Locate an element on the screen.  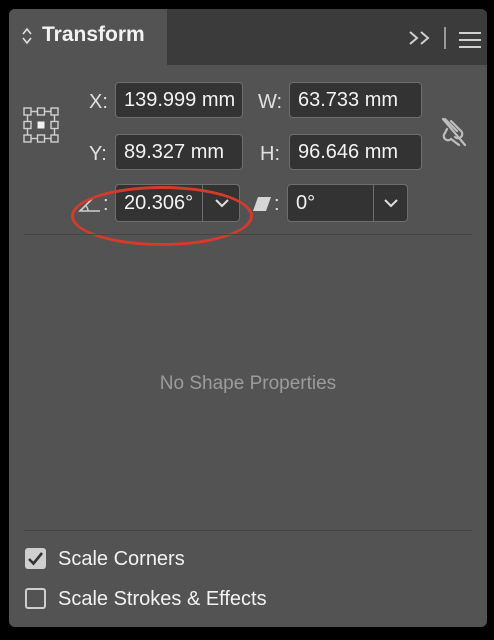
shear-combo: 0° is located at coordinates (347, 203).